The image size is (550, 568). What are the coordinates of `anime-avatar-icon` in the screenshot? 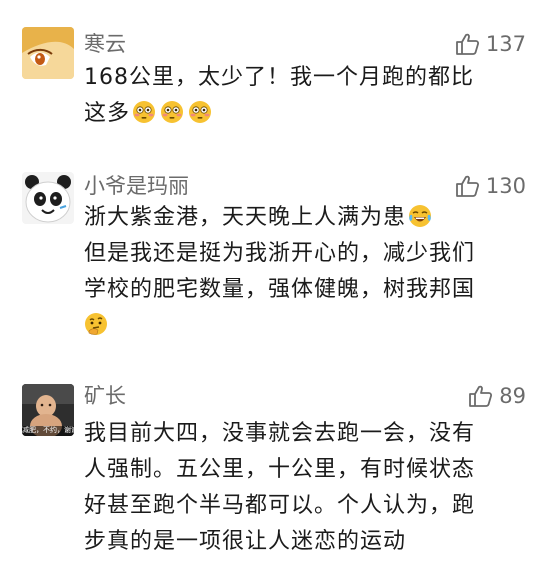 It's located at (48, 53).